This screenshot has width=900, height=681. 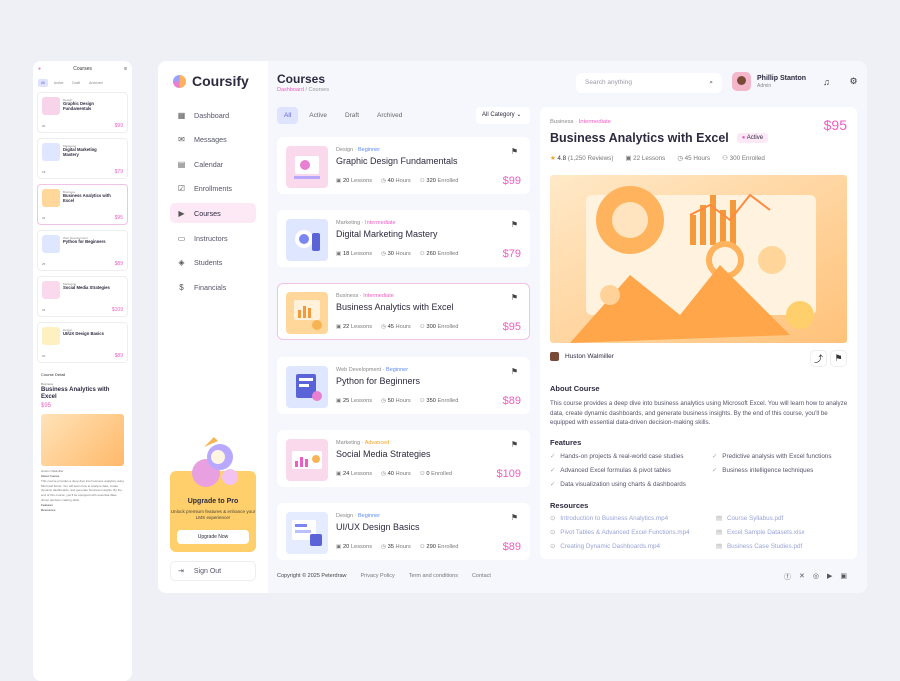 What do you see at coordinates (797, 81) in the screenshot?
I see `user-profile: Phillip Stanton Admin ♫ ⚙` at bounding box center [797, 81].